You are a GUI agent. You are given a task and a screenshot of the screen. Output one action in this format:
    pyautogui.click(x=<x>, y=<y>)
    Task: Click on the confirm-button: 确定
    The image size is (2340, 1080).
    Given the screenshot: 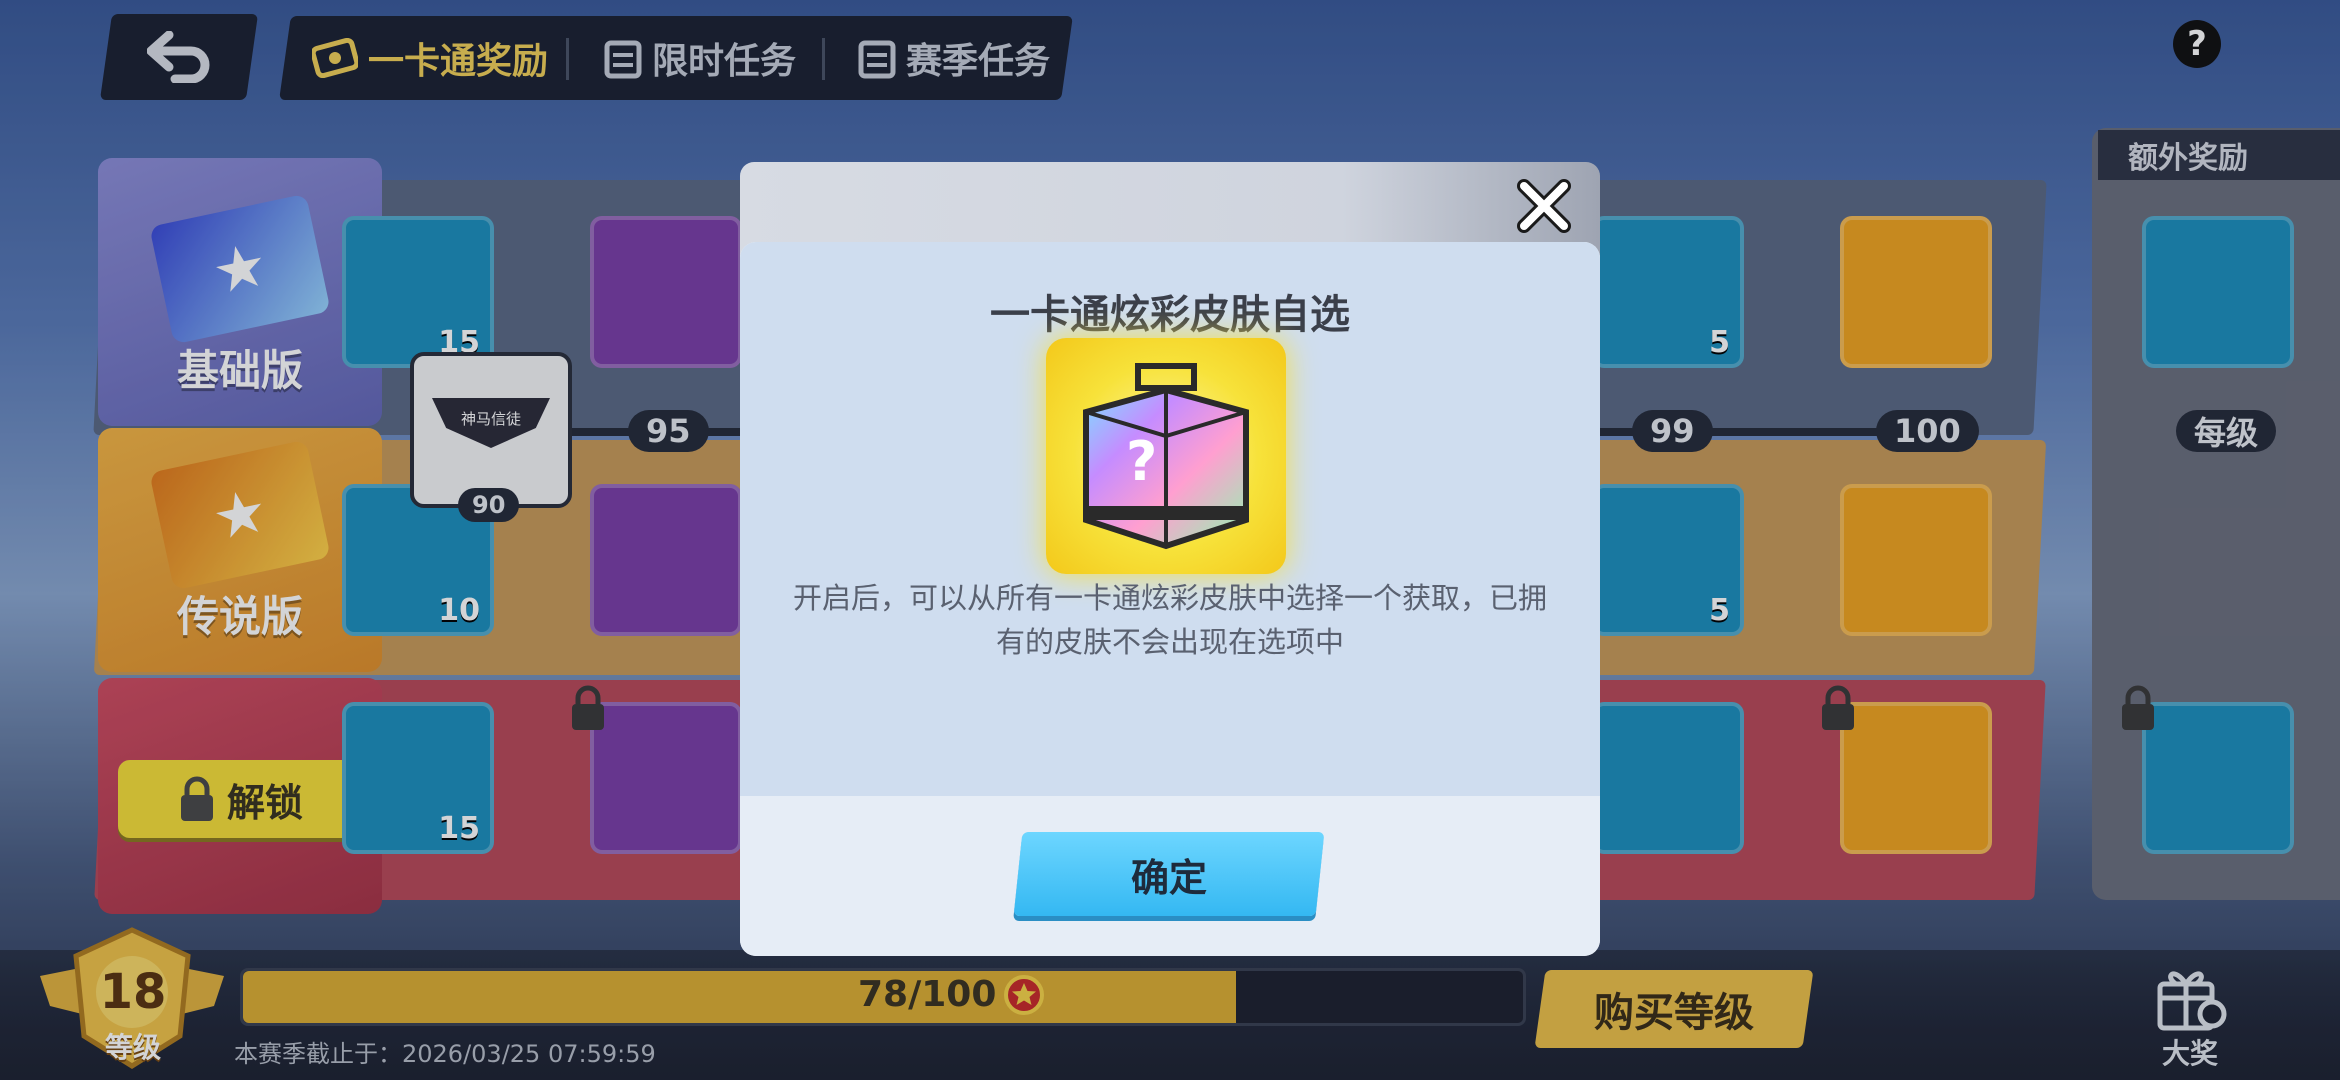 What is the action you would take?
    pyautogui.click(x=1169, y=874)
    